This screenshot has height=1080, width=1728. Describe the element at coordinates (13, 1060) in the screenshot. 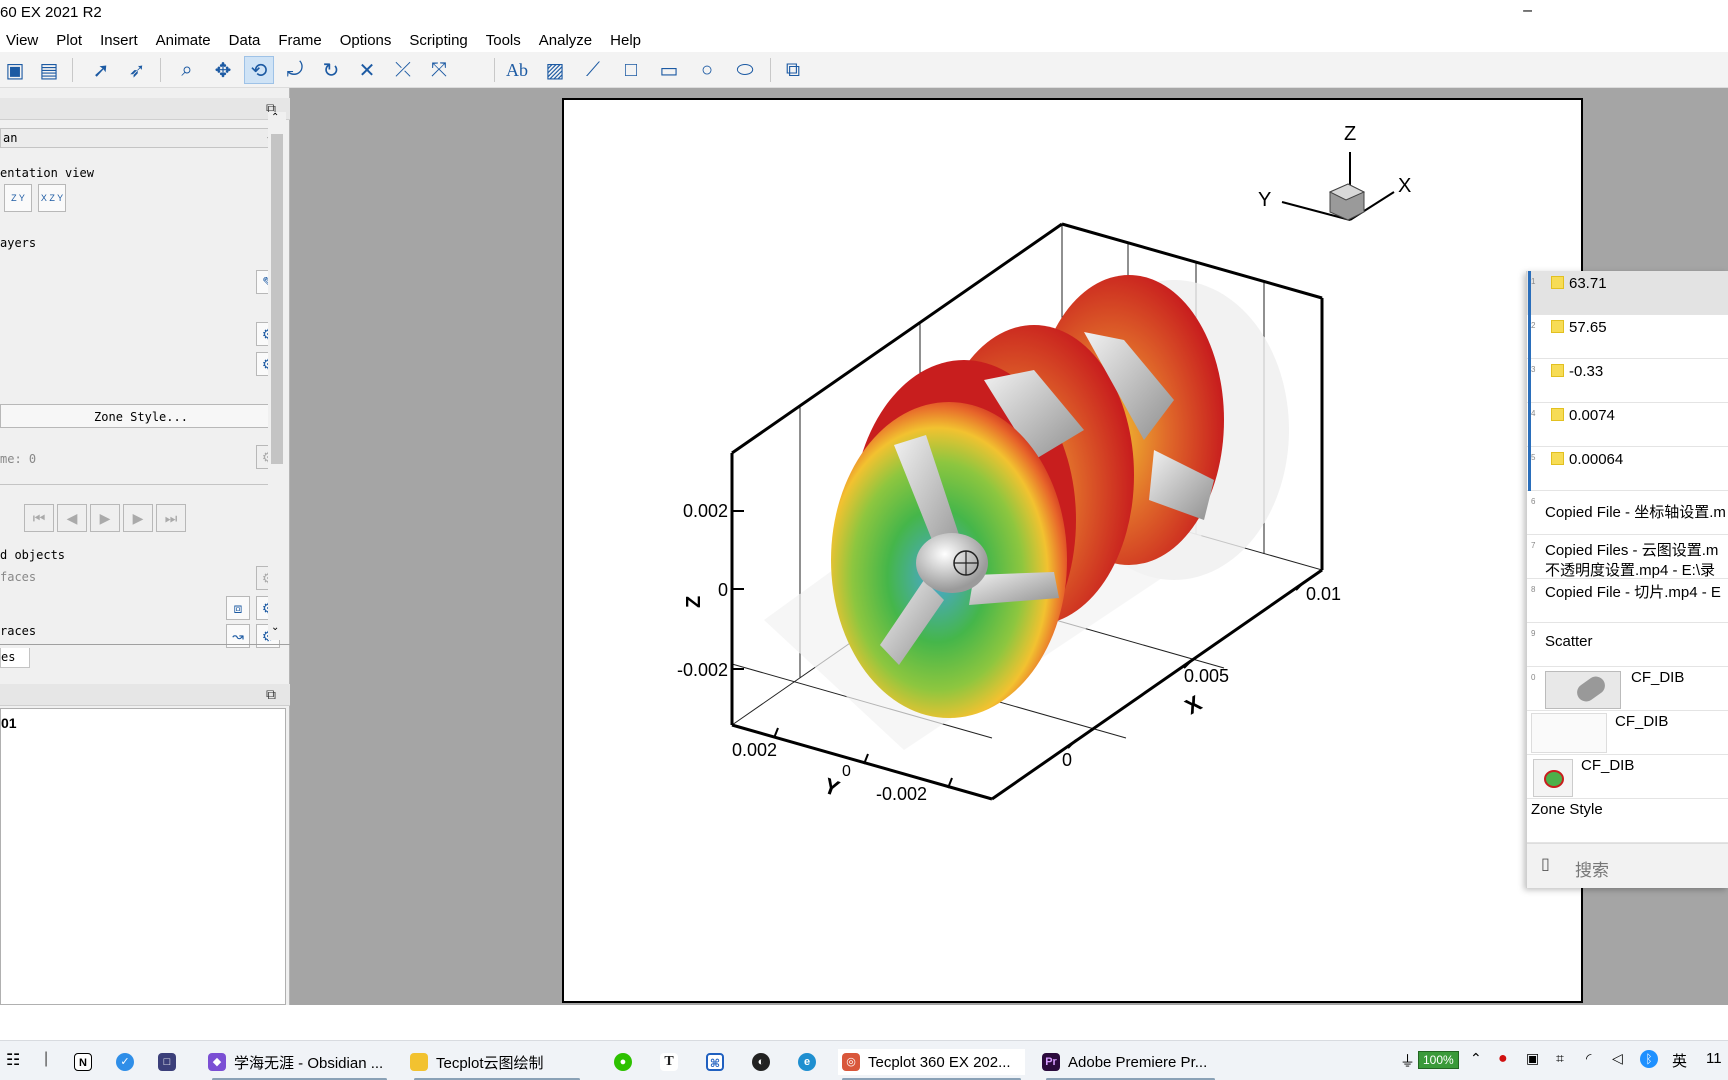

I see `task-view-icon: ☷` at that location.